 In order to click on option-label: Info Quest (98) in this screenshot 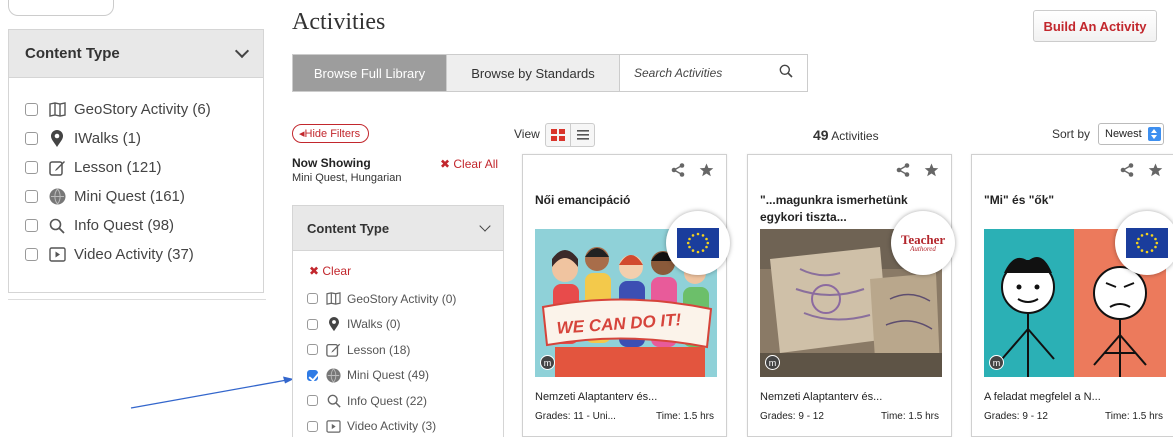, I will do `click(124, 225)`.